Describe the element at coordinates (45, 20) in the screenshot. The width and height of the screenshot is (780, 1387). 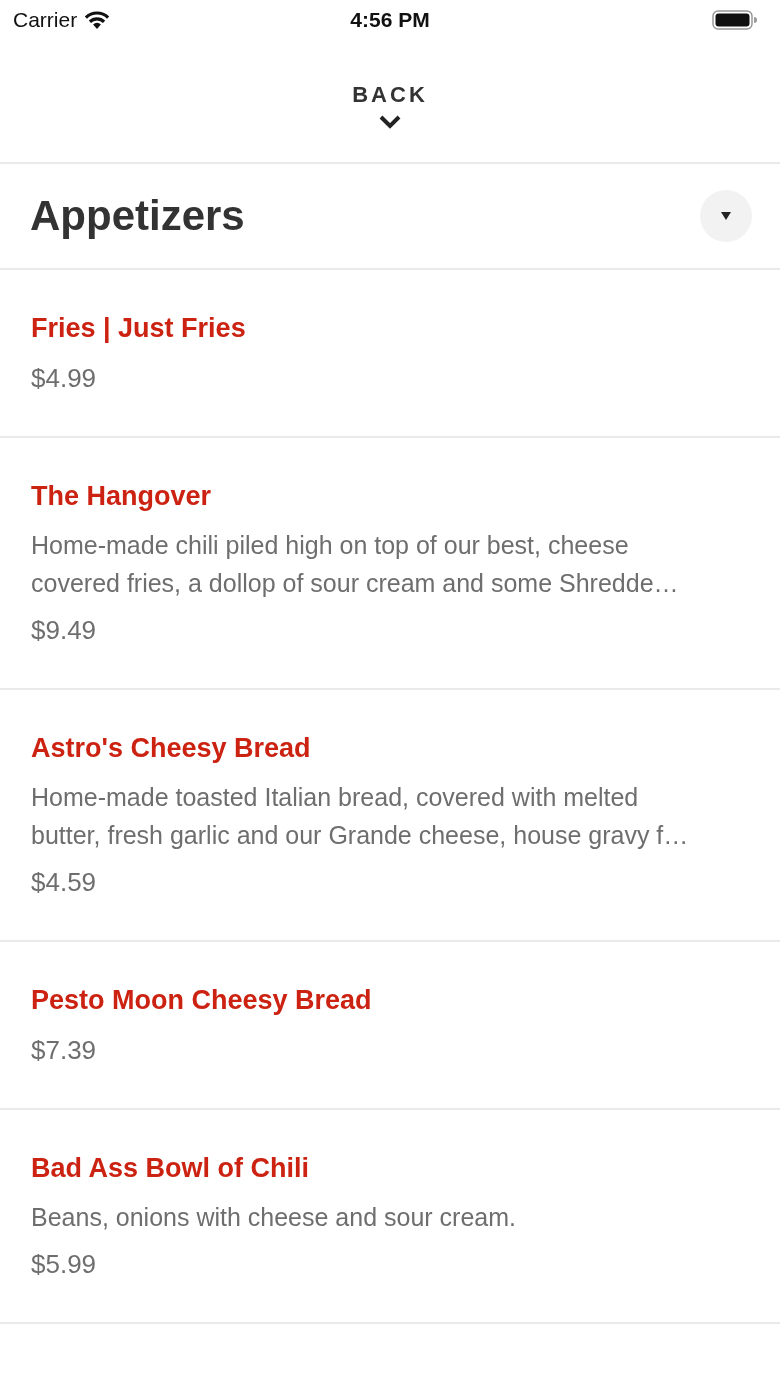
I see `carrier-label: Carrier` at that location.